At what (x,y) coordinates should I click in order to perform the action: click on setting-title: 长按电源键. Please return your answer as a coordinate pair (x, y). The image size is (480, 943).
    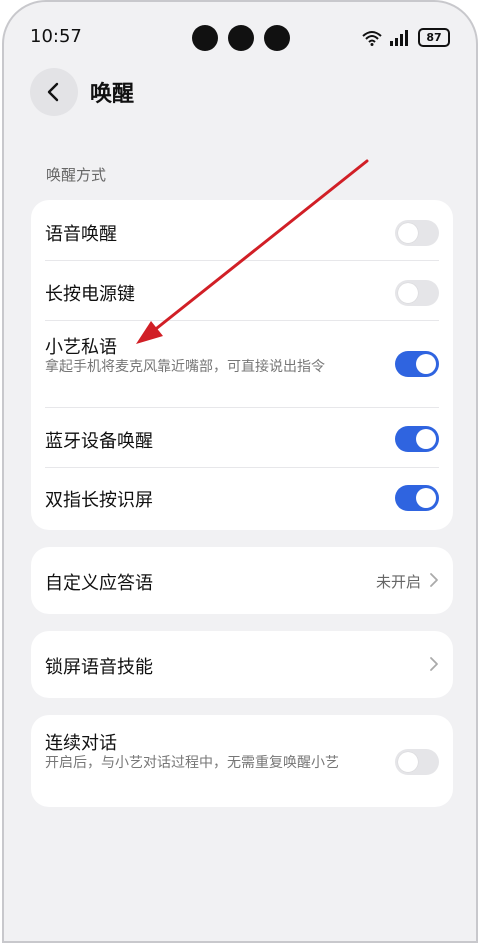
    Looking at the image, I should click on (90, 294).